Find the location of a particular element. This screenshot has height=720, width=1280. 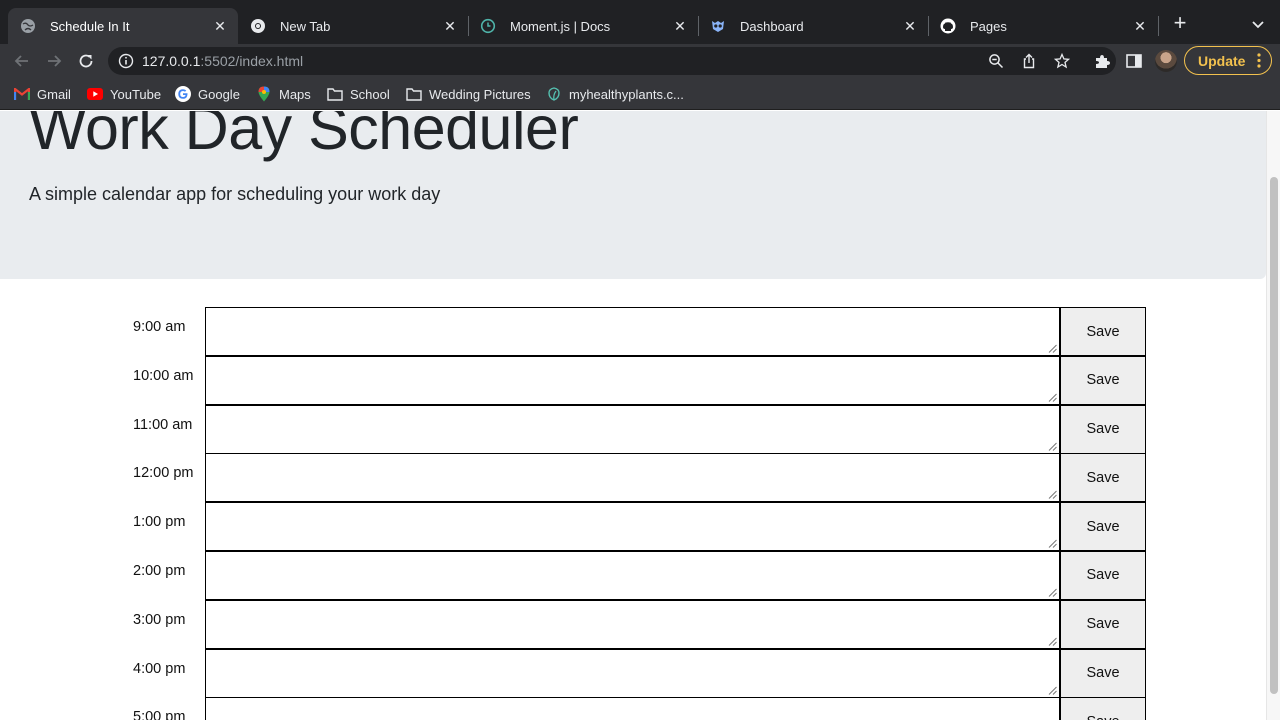

time-block-row: 2:00 pm Save is located at coordinates (635, 575).